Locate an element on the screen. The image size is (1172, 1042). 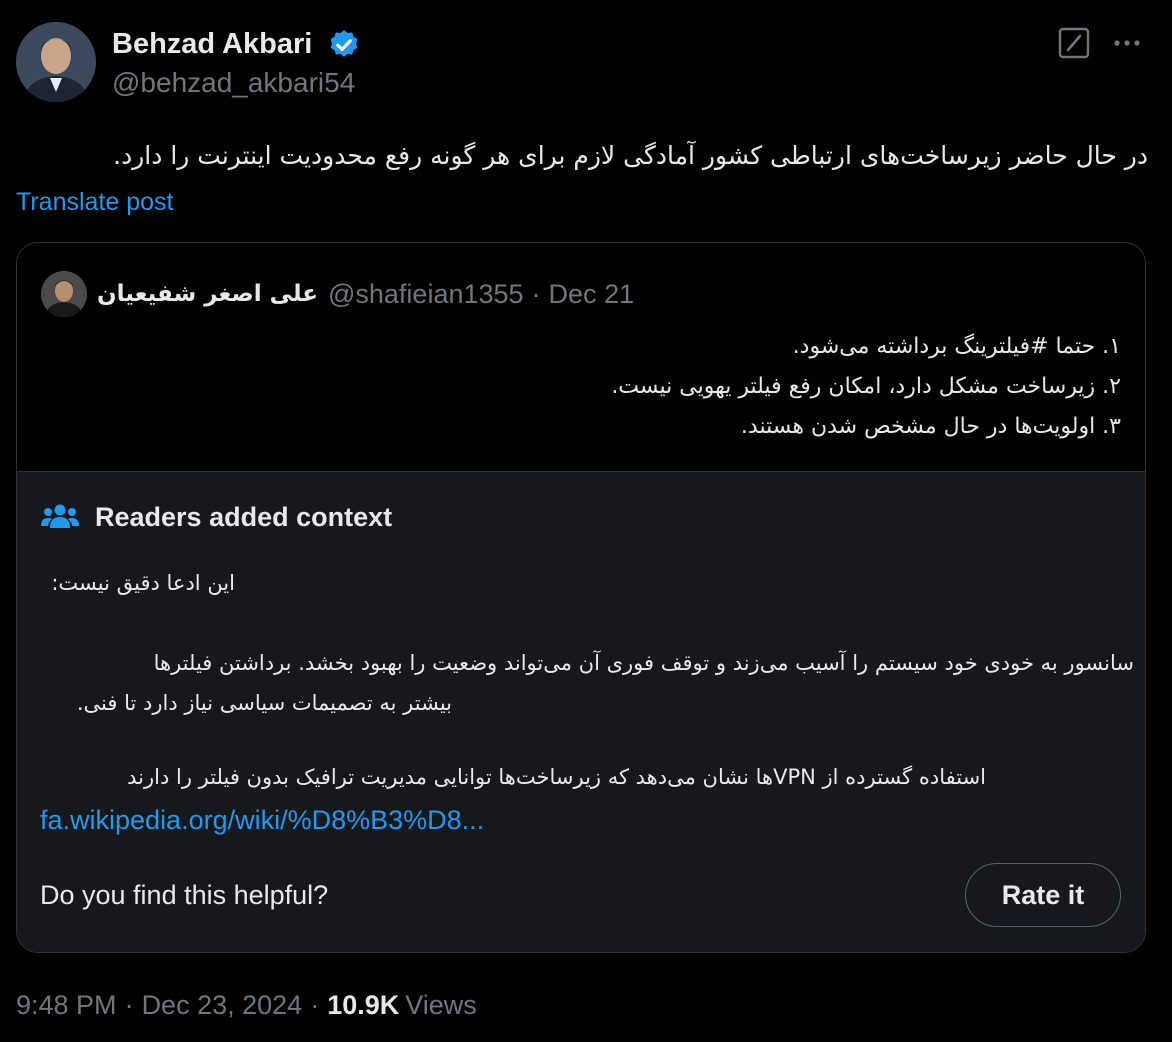
quote-line: ۱. حتما #فیلترینگ برداشته می‌شود. is located at coordinates (956, 346).